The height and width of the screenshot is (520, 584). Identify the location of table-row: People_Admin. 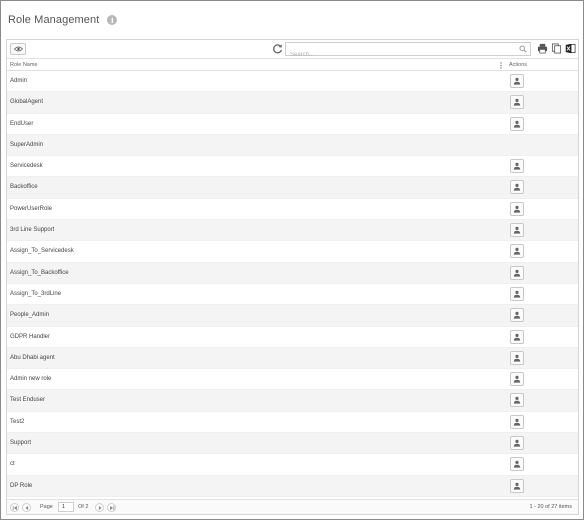
(292, 316).